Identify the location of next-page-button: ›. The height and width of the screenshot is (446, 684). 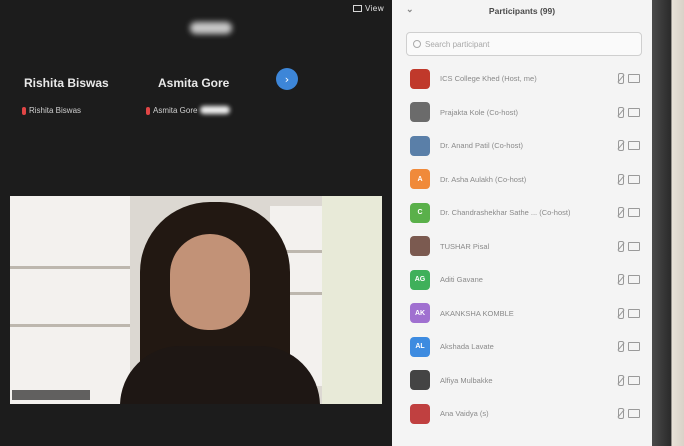
(287, 79).